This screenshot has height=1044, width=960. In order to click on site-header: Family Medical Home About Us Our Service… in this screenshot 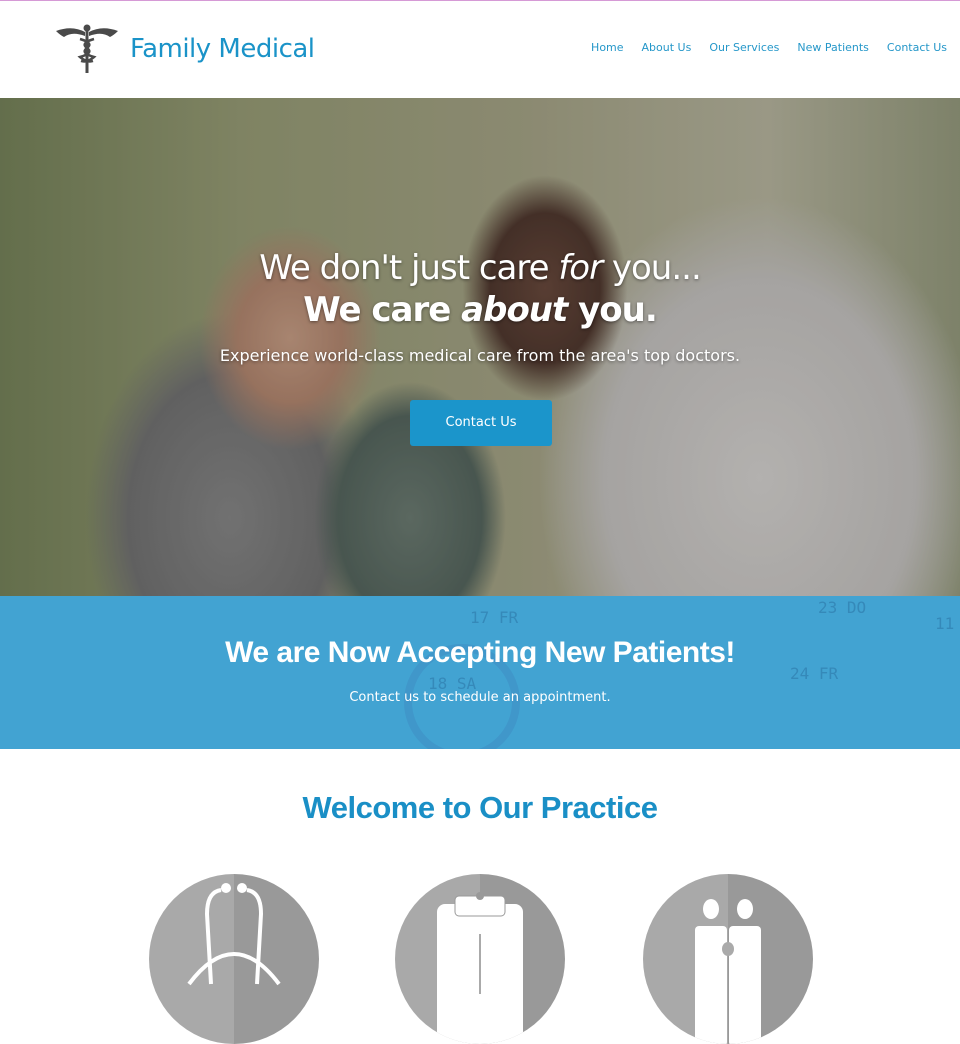, I will do `click(480, 49)`.